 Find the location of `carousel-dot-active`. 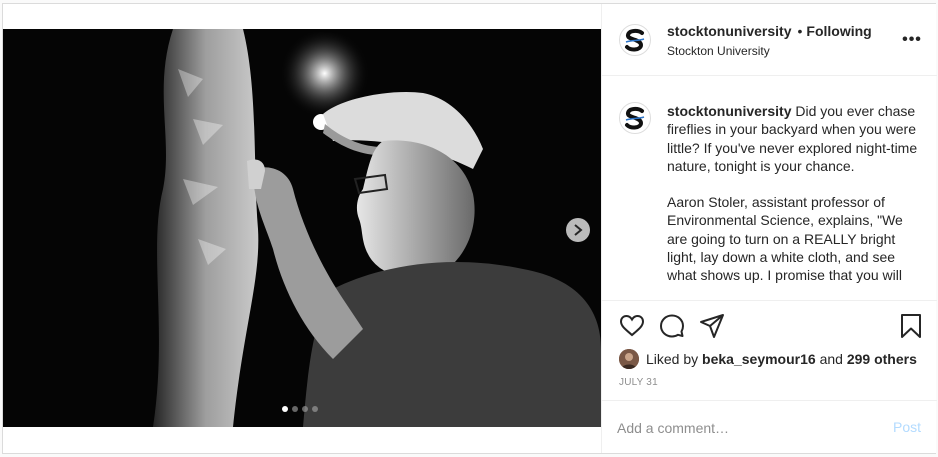

carousel-dot-active is located at coordinates (285, 409).